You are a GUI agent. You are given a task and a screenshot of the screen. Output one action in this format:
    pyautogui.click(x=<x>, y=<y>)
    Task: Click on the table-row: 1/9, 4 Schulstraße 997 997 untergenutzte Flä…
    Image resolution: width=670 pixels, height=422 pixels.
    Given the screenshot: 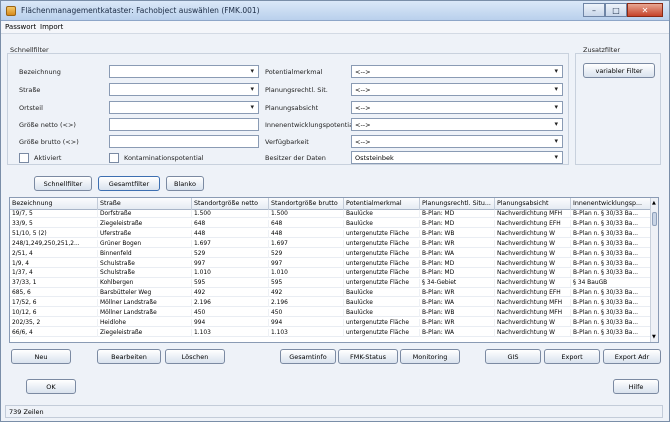 What is the action you would take?
    pyautogui.click(x=331, y=263)
    